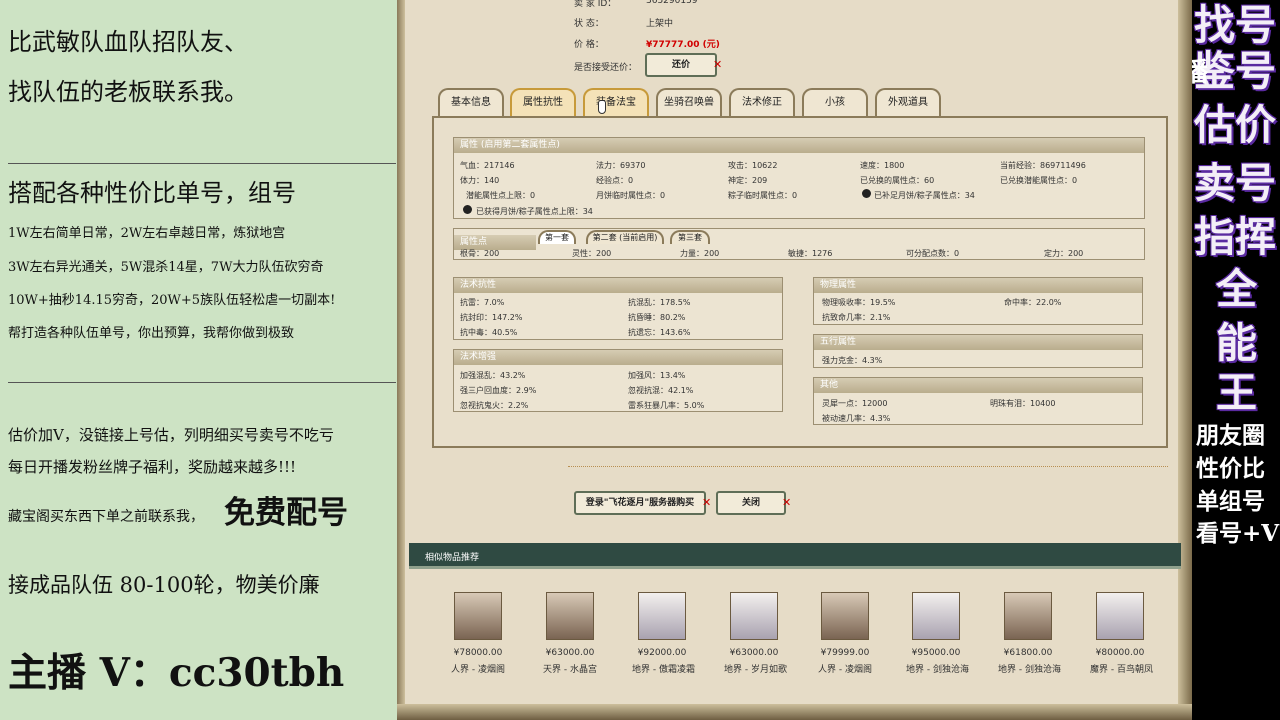 This screenshot has height=720, width=1280. I want to click on similar-item: ¥95000.00 地界 - 剑独沧海, so click(937, 633).